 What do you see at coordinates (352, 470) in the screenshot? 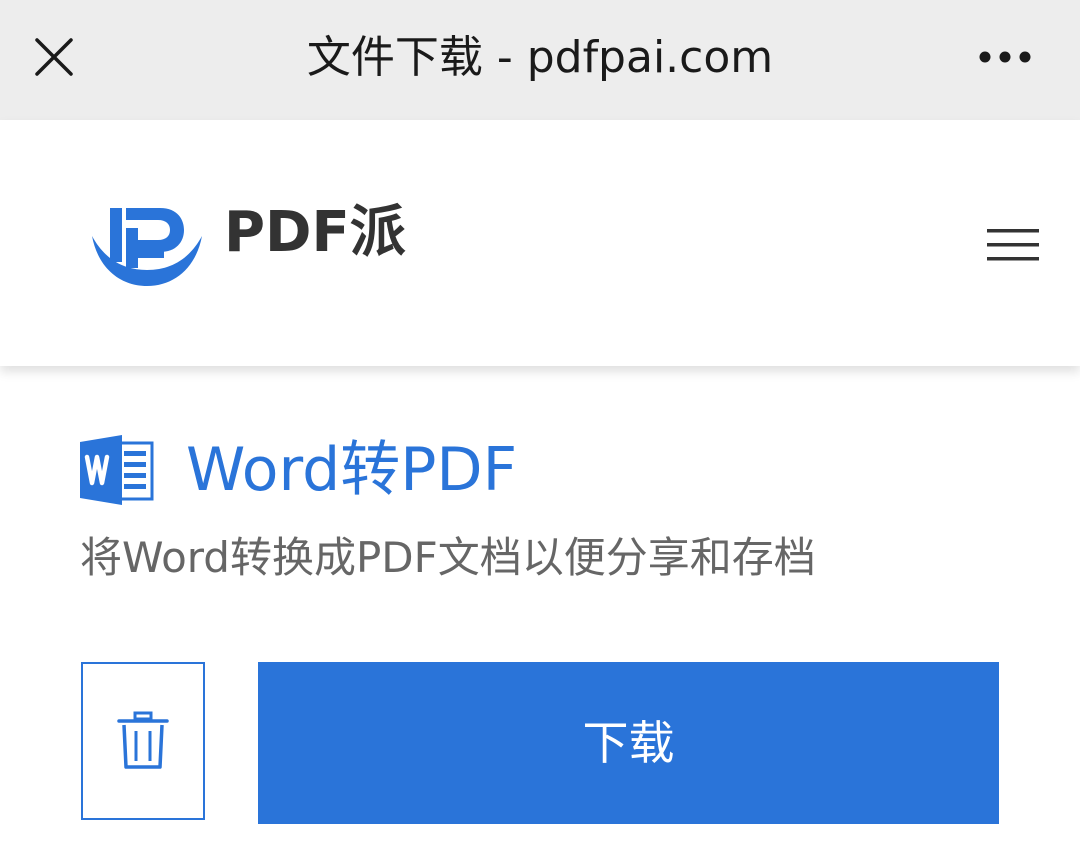
I see `tool-title: Word转PDF` at bounding box center [352, 470].